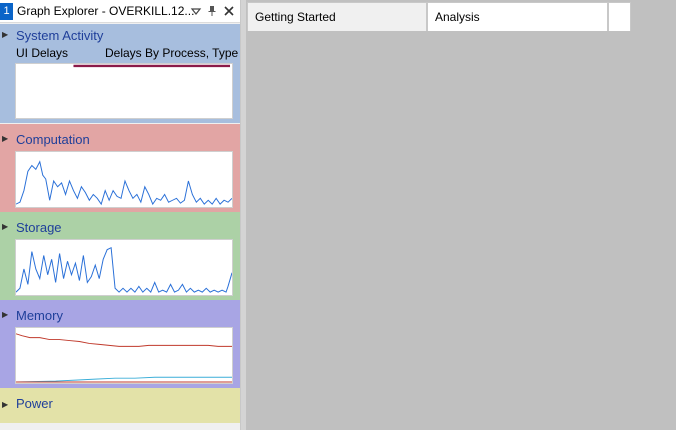  Describe the element at coordinates (196, 11) in the screenshot. I see `dropdown-icon` at that location.